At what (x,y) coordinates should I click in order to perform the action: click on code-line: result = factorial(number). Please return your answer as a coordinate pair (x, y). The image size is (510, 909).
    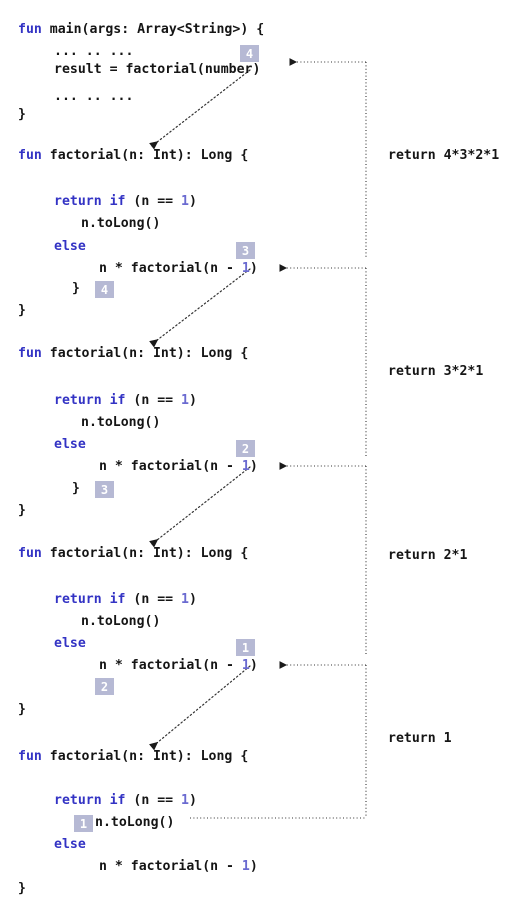
    Looking at the image, I should click on (157, 70).